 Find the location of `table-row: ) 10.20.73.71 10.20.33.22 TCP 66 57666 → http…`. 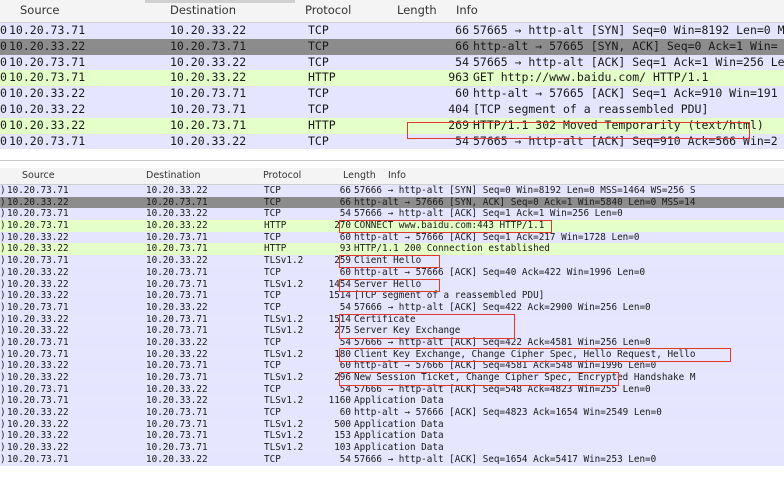

table-row: ) 10.20.73.71 10.20.33.22 TCP 66 57666 → http… is located at coordinates (392, 191).